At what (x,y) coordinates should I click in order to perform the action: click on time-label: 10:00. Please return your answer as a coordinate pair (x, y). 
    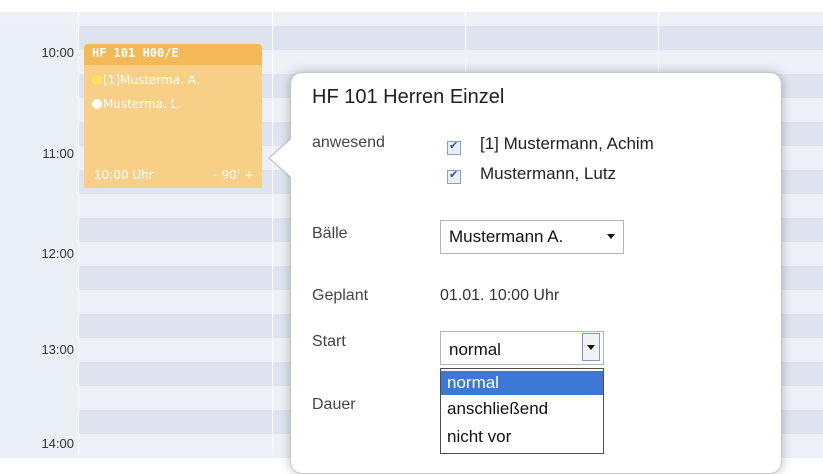
    Looking at the image, I should click on (57, 52).